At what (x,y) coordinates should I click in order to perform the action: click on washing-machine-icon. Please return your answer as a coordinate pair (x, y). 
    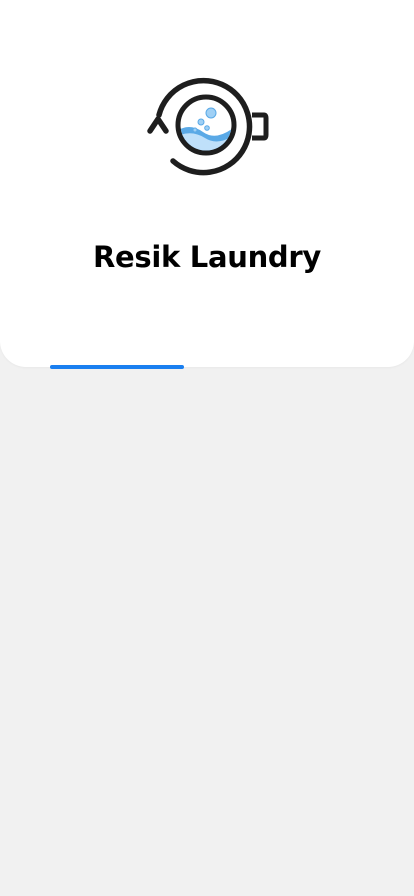
    Looking at the image, I should click on (207, 126).